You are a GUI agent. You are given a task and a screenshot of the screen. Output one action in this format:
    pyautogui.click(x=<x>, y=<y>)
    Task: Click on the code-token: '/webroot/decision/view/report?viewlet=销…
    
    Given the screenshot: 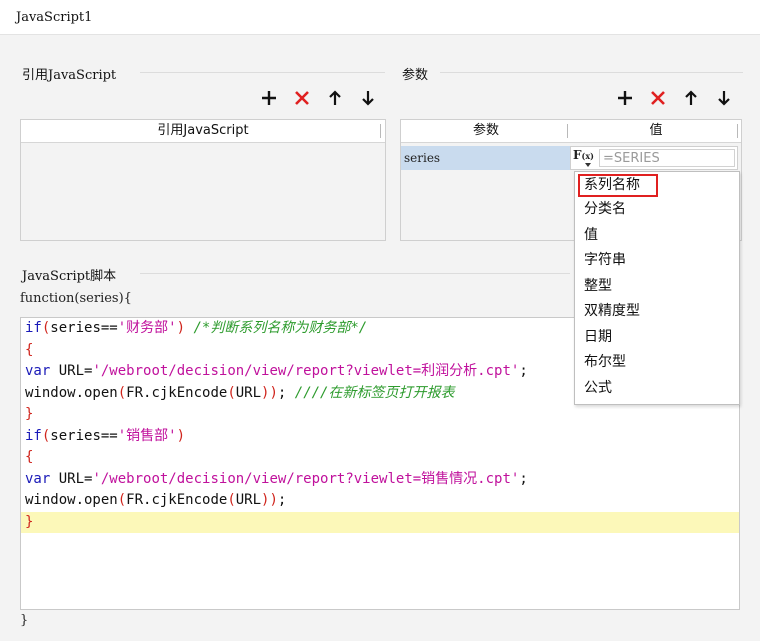 What is the action you would take?
    pyautogui.click(x=306, y=478)
    